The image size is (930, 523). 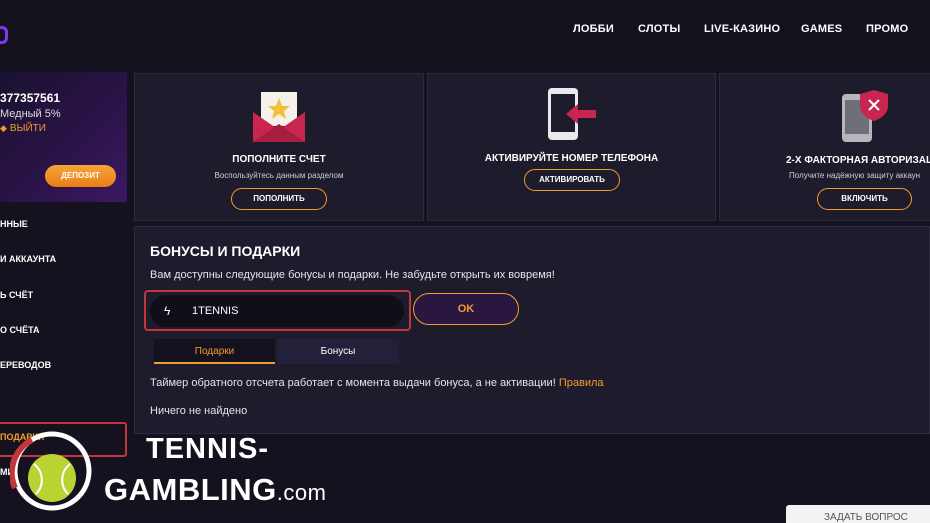 I want to click on card-phone-title: АКТИВИРУЙТЕ НОМЕР ТЕЛЕФОНА, so click(x=571, y=158).